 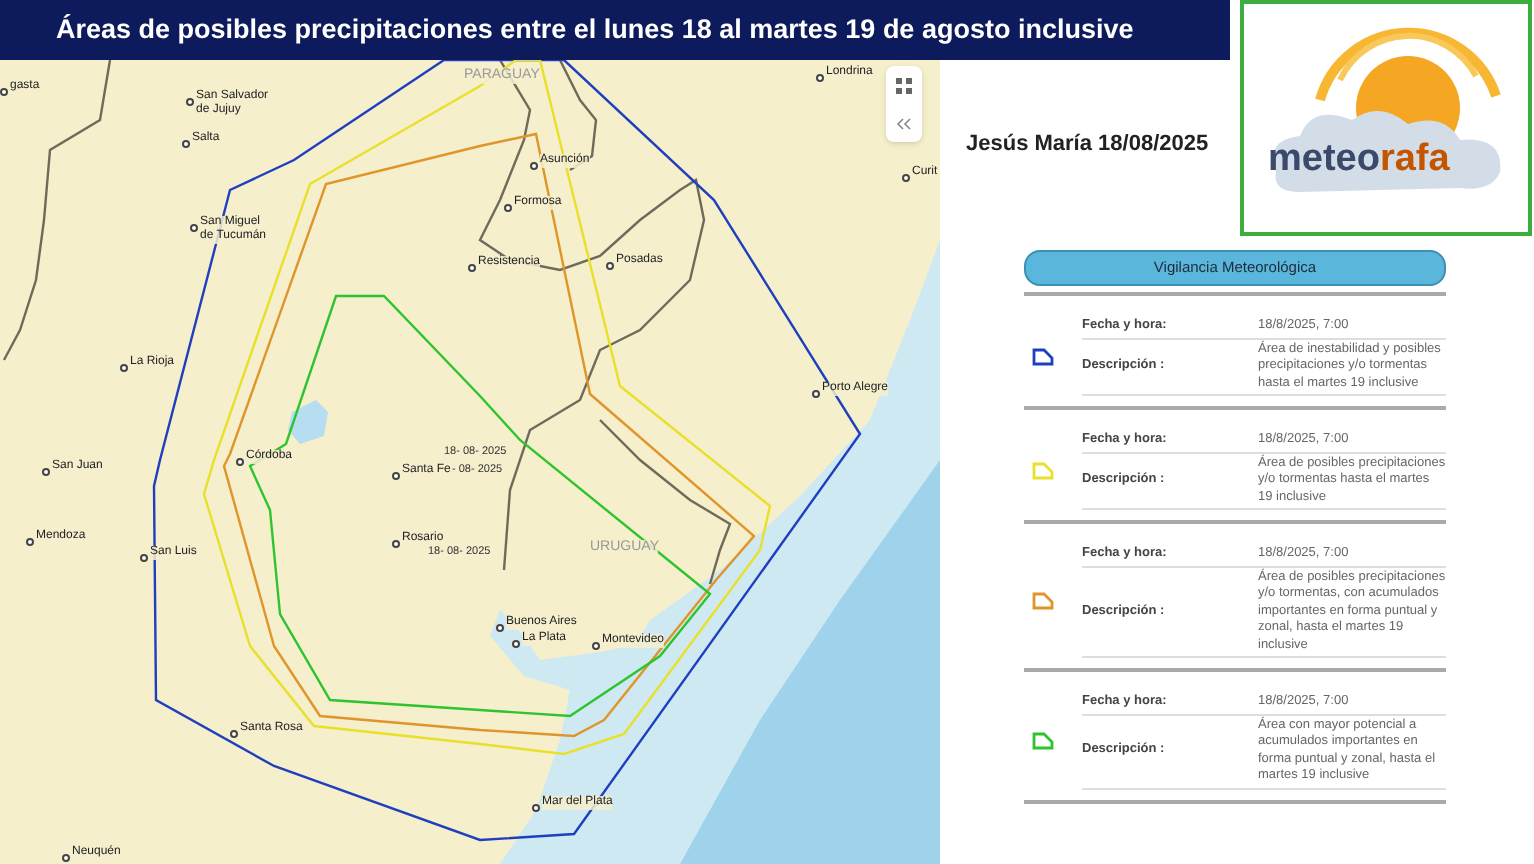 I want to click on lake-drawing, so click(x=308, y=422).